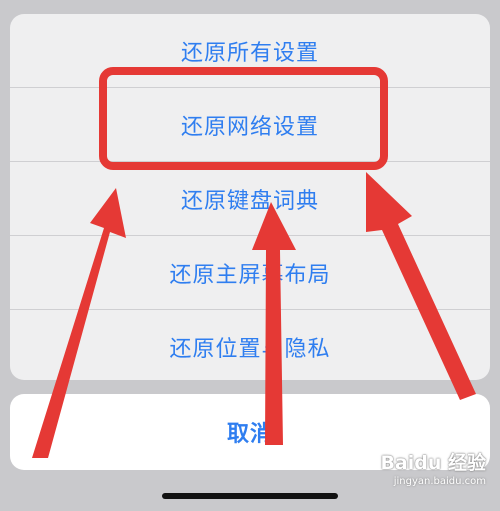  Describe the element at coordinates (250, 124) in the screenshot. I see `reset-network-settings-option: 还原网络设置` at that location.